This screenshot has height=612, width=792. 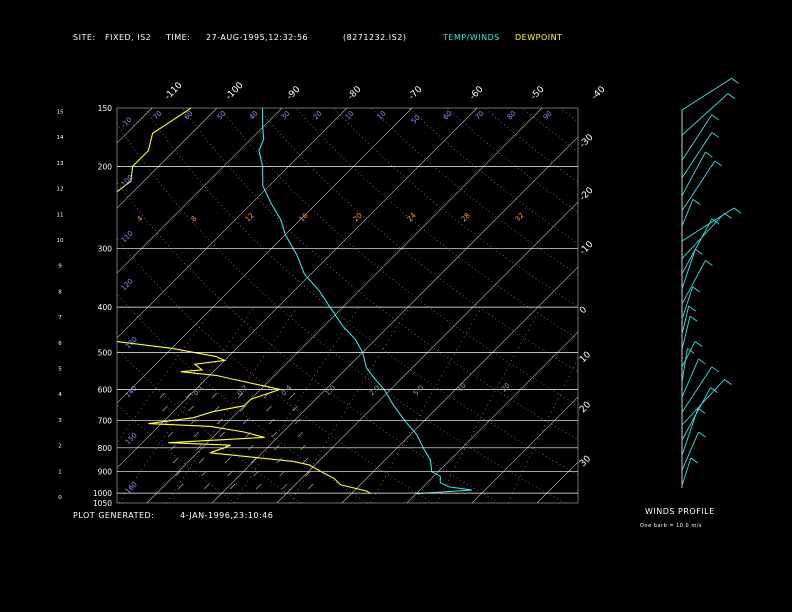 What do you see at coordinates (60, 447) in the screenshot?
I see `height-tick-label: 2` at bounding box center [60, 447].